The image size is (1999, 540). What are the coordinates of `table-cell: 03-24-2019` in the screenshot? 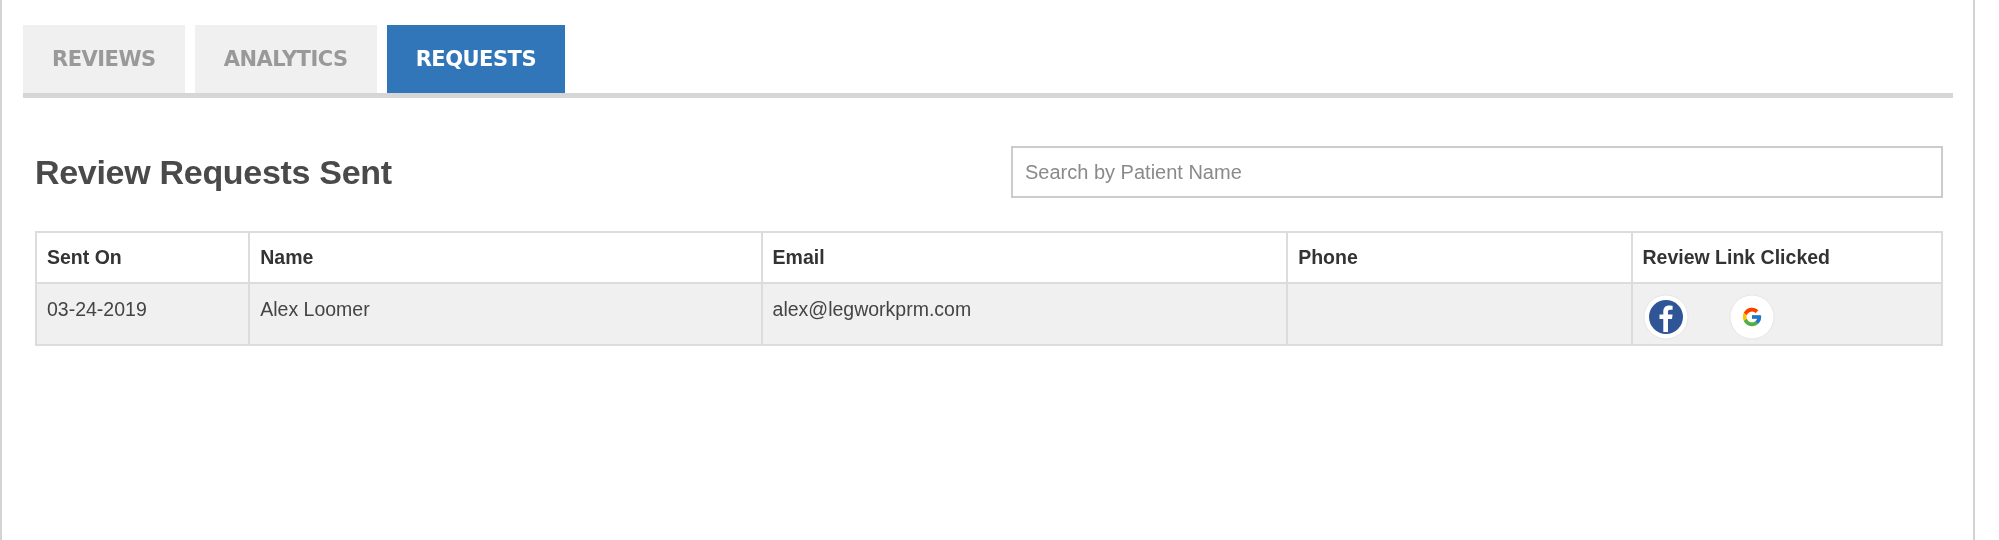 It's located at (143, 314).